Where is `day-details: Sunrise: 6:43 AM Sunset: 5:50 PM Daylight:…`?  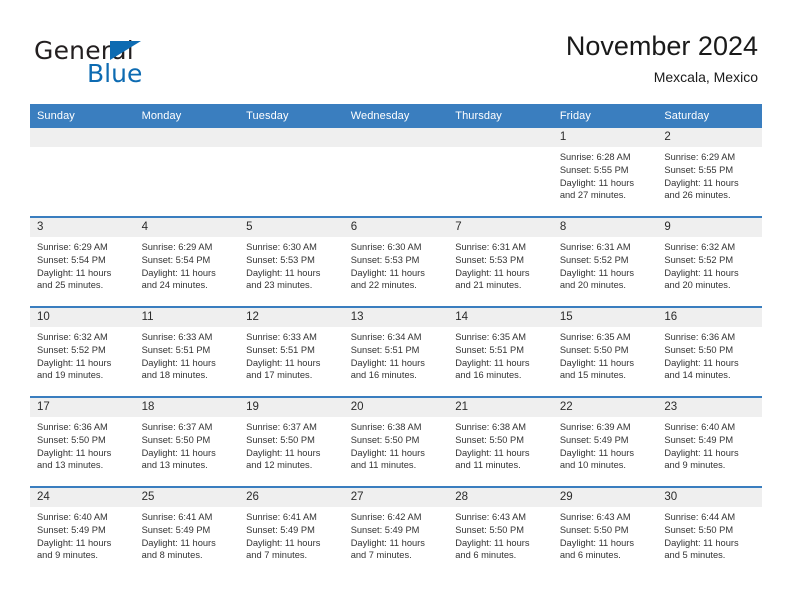
day-details: Sunrise: 6:43 AM Sunset: 5:50 PM Daylight:… is located at coordinates (500, 534).